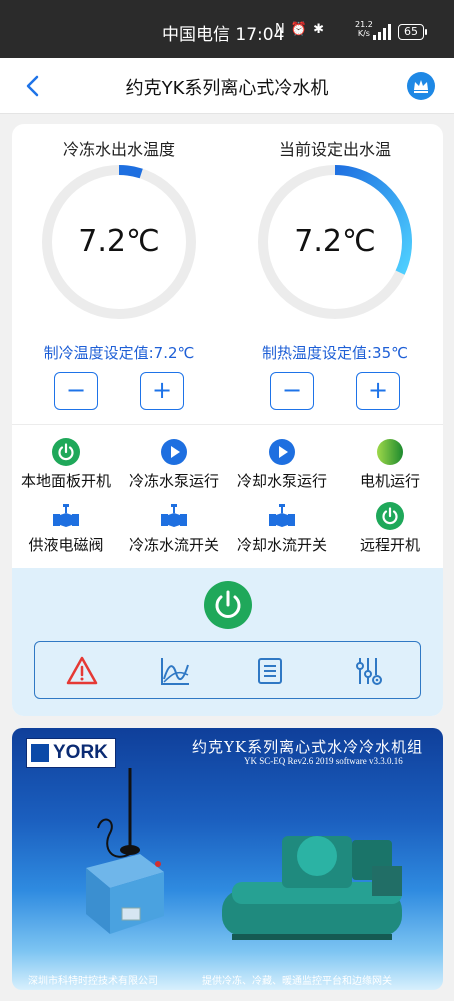 The width and height of the screenshot is (454, 1001). I want to click on crown-icon, so click(421, 86).